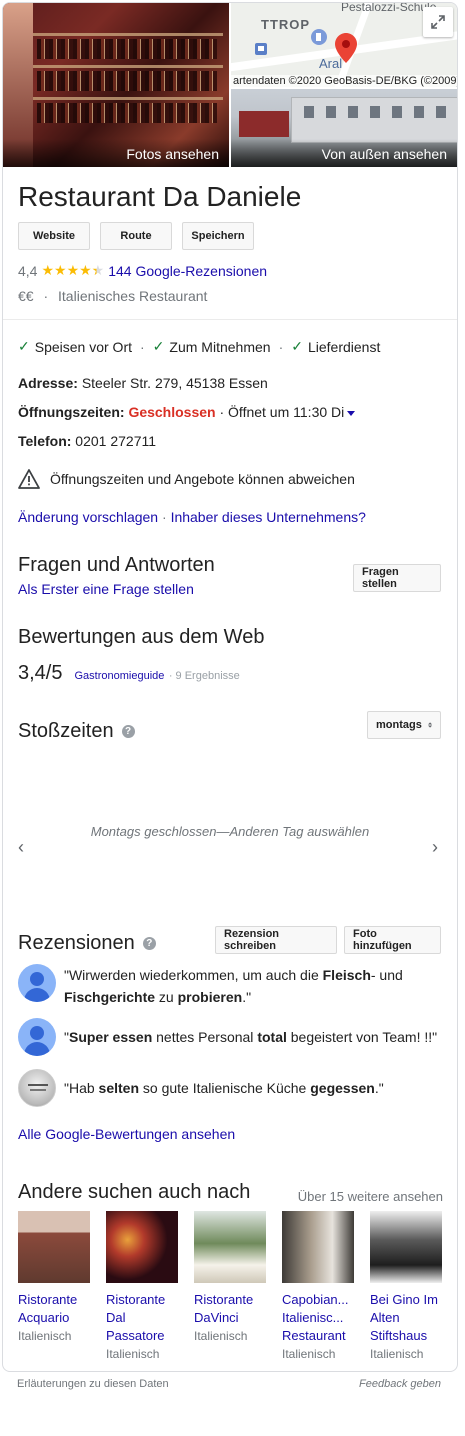 Image resolution: width=465 pixels, height=1436 pixels. Describe the element at coordinates (187, 271) in the screenshot. I see `reviews-link: 144 Google-Rezensionen` at that location.